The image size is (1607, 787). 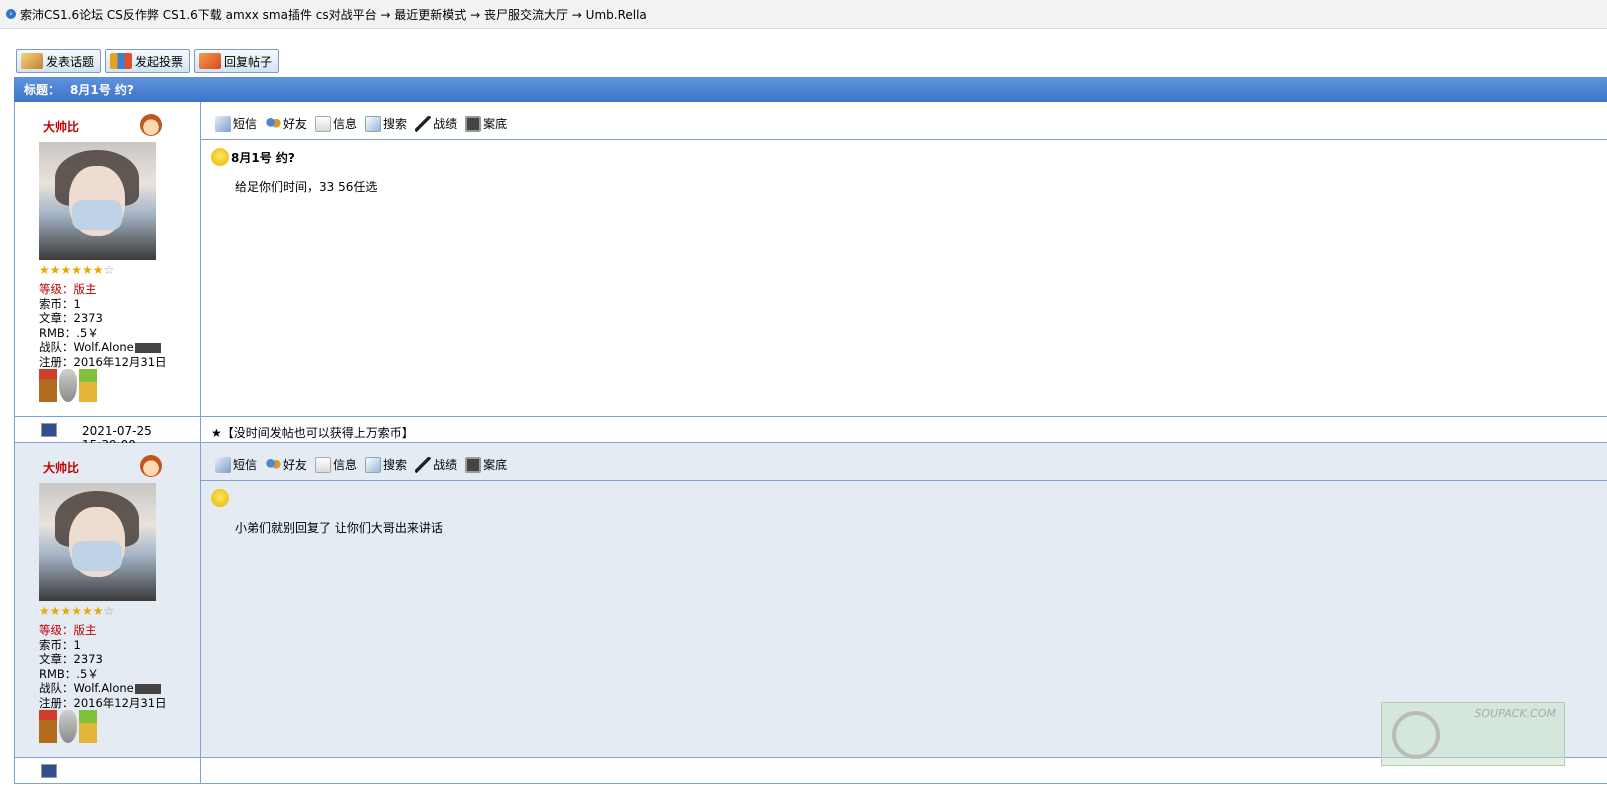 I want to click on signature: ★【没时间发帖也可以获得上万索币】, so click(x=312, y=432).